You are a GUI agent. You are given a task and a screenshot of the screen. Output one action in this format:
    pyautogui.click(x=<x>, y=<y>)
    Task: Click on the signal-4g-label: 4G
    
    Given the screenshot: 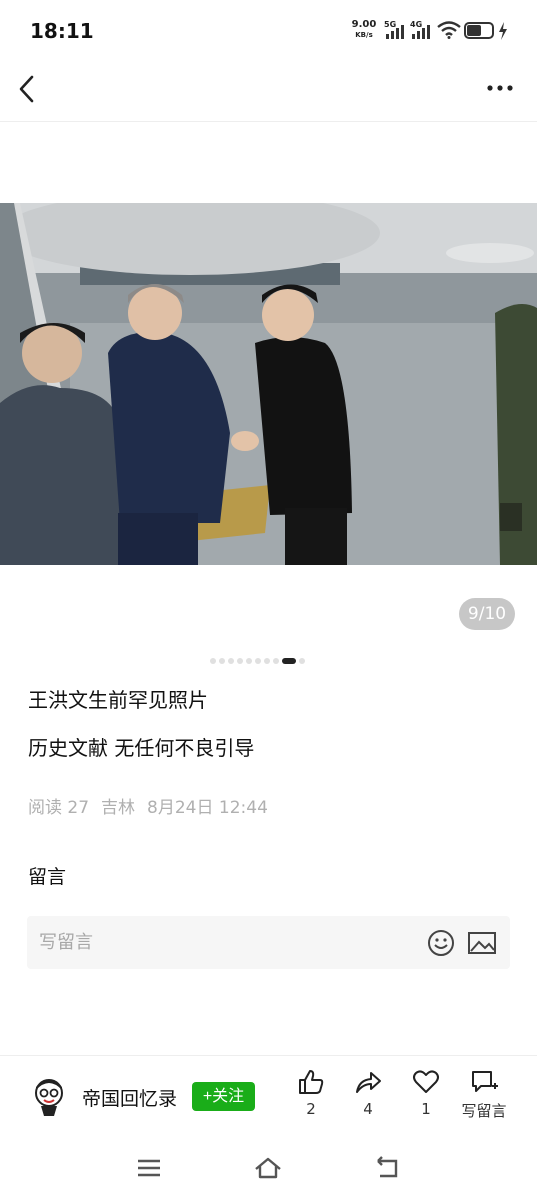 What is the action you would take?
    pyautogui.click(x=416, y=24)
    